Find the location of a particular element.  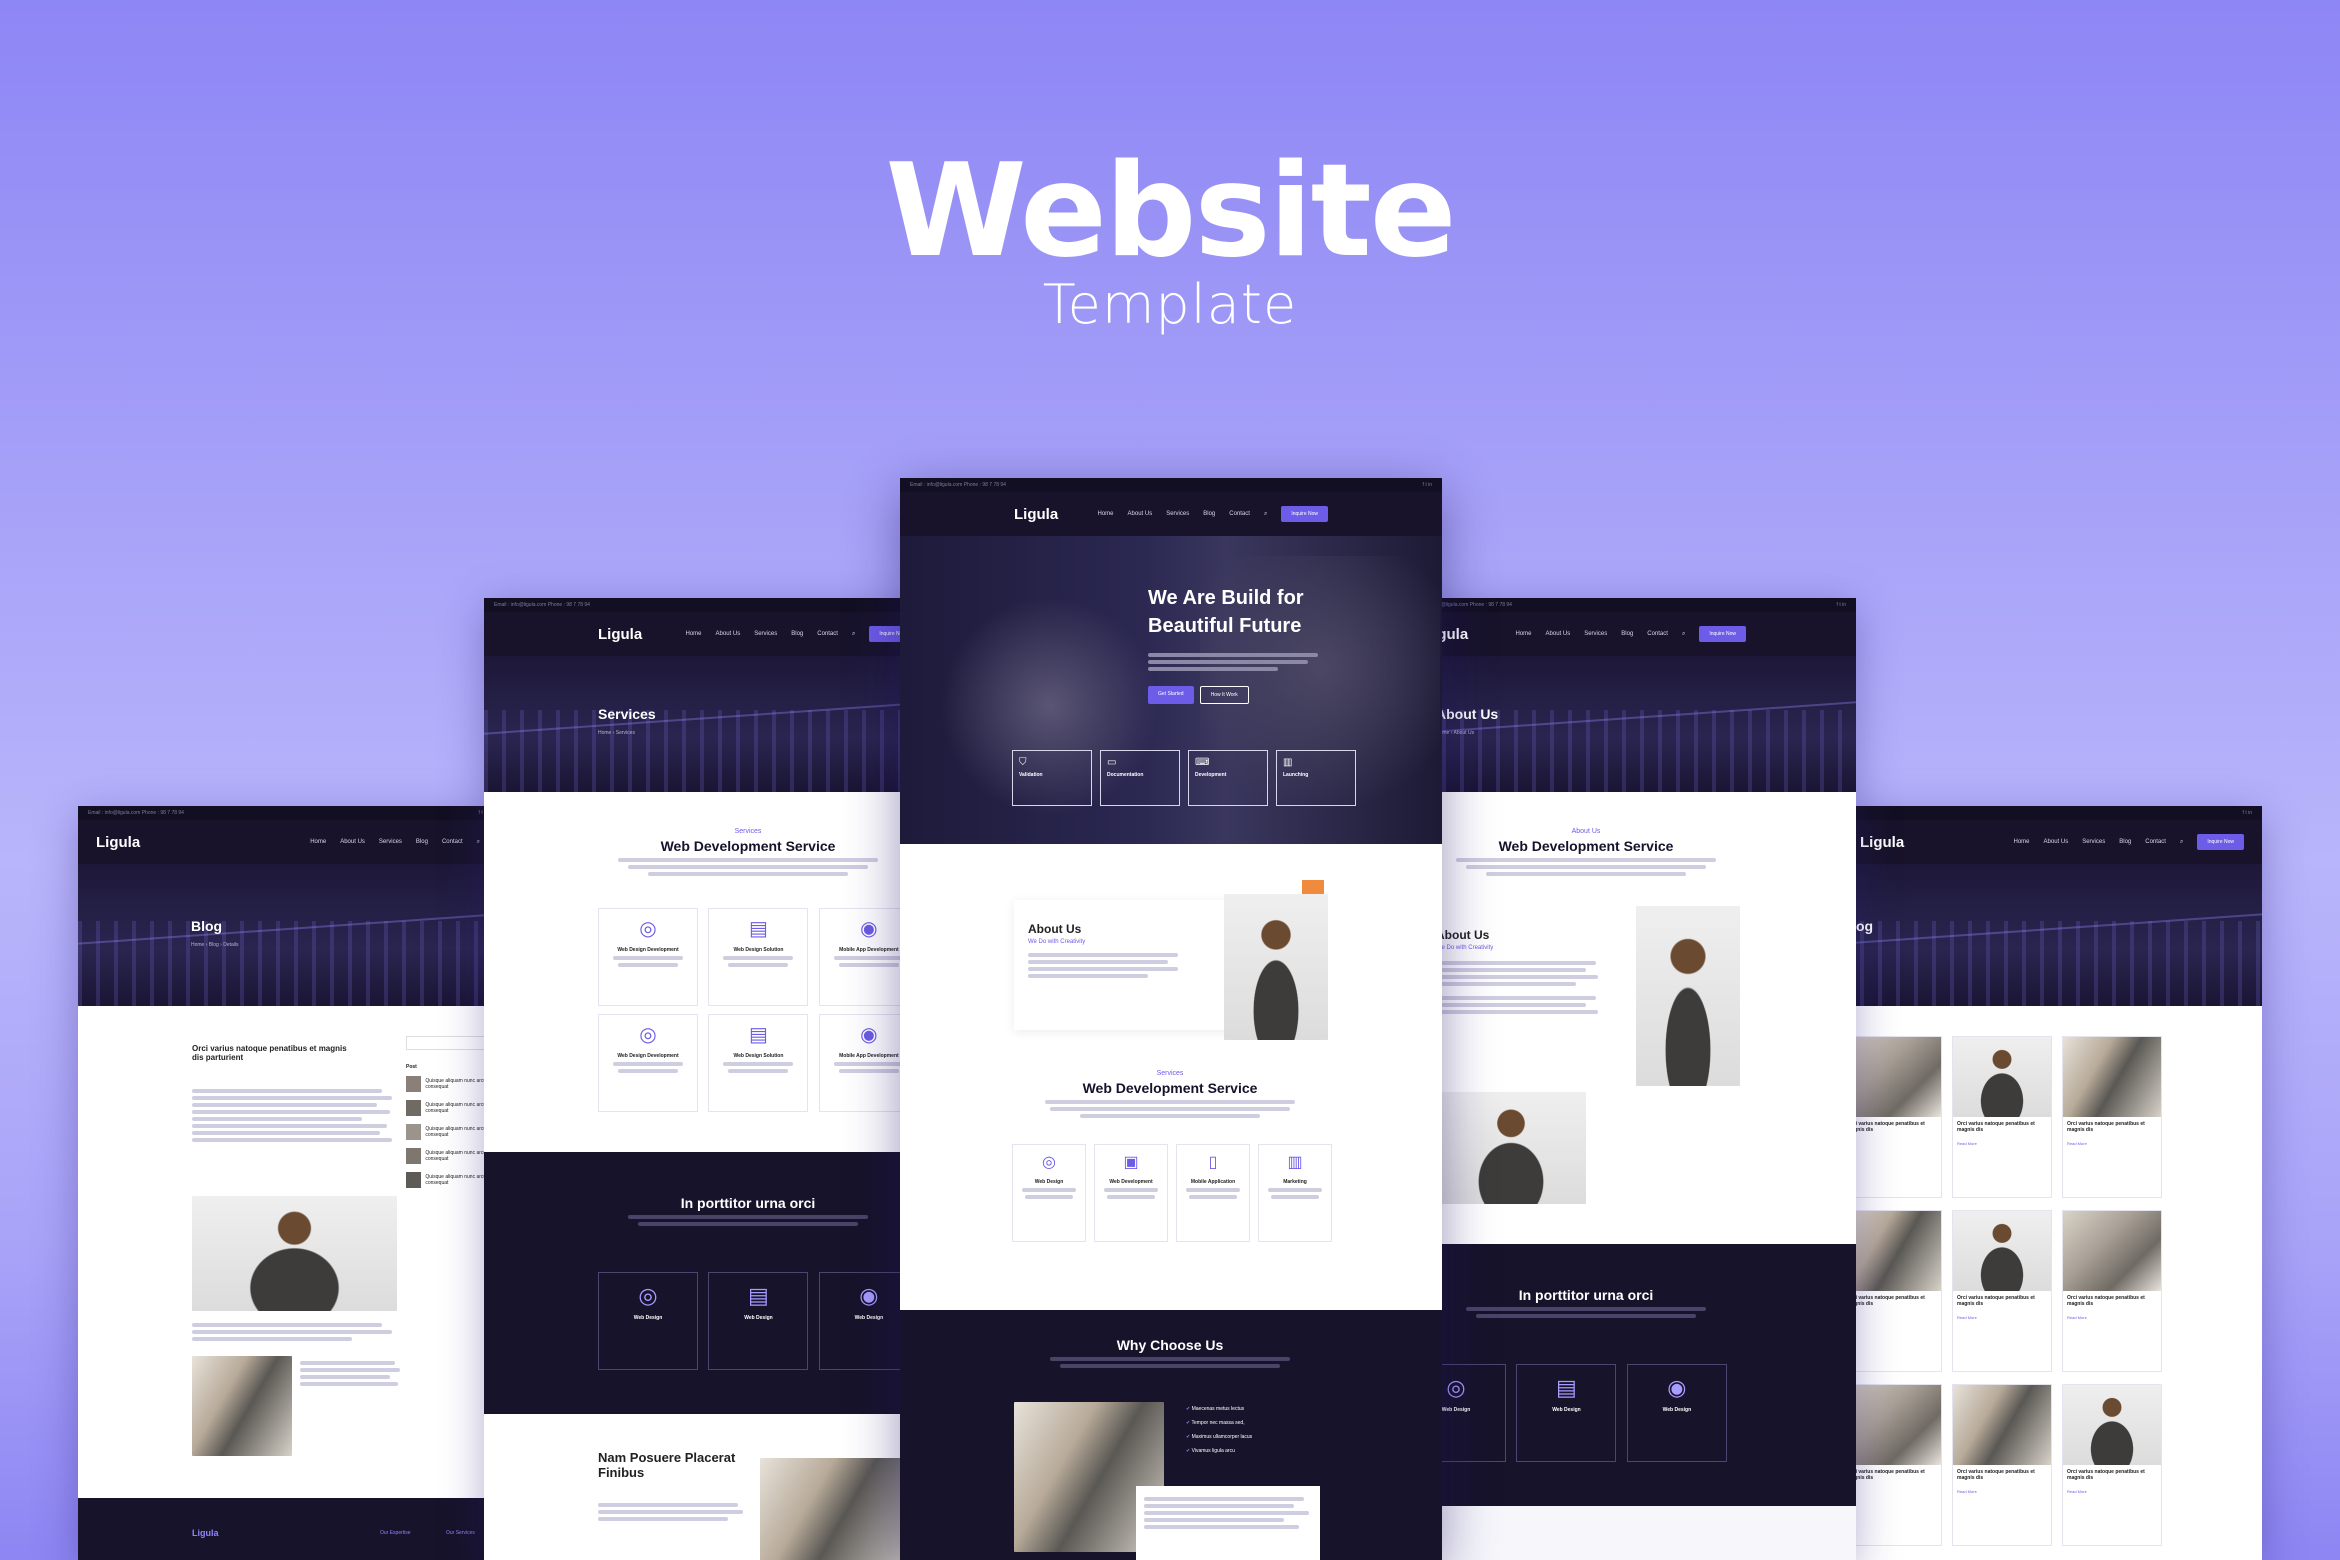

feature-card: ◉ Web Design is located at coordinates (1676, 1413).